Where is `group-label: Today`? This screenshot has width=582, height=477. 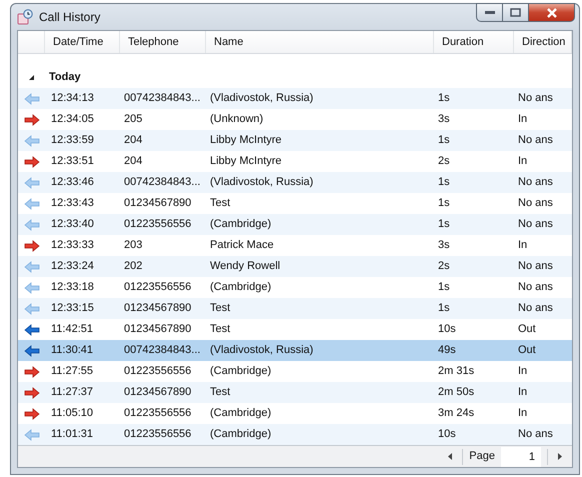
group-label: Today is located at coordinates (64, 78).